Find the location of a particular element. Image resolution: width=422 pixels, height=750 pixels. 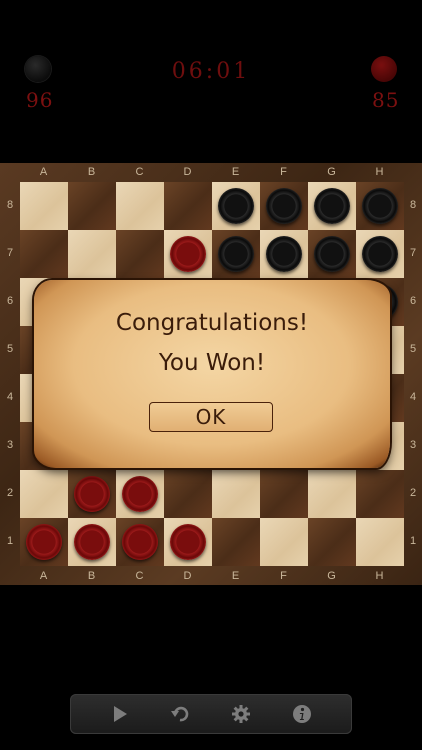

square-g8 is located at coordinates (332, 206).